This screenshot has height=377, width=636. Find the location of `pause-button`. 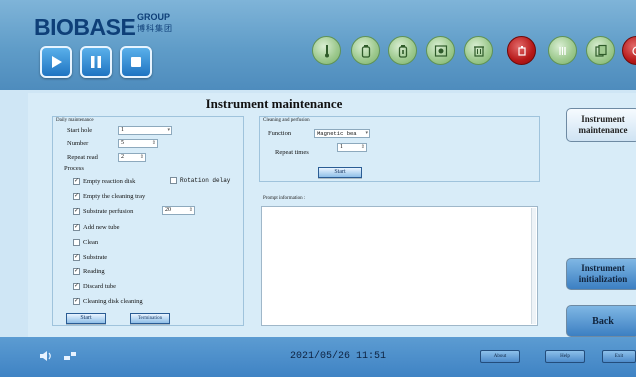

pause-button is located at coordinates (96, 62).